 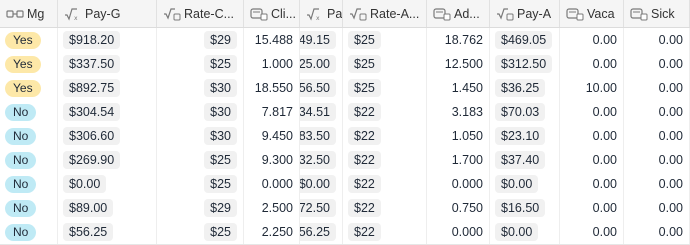 What do you see at coordinates (458, 208) in the screenshot?
I see `cell-ad: 0.750` at bounding box center [458, 208].